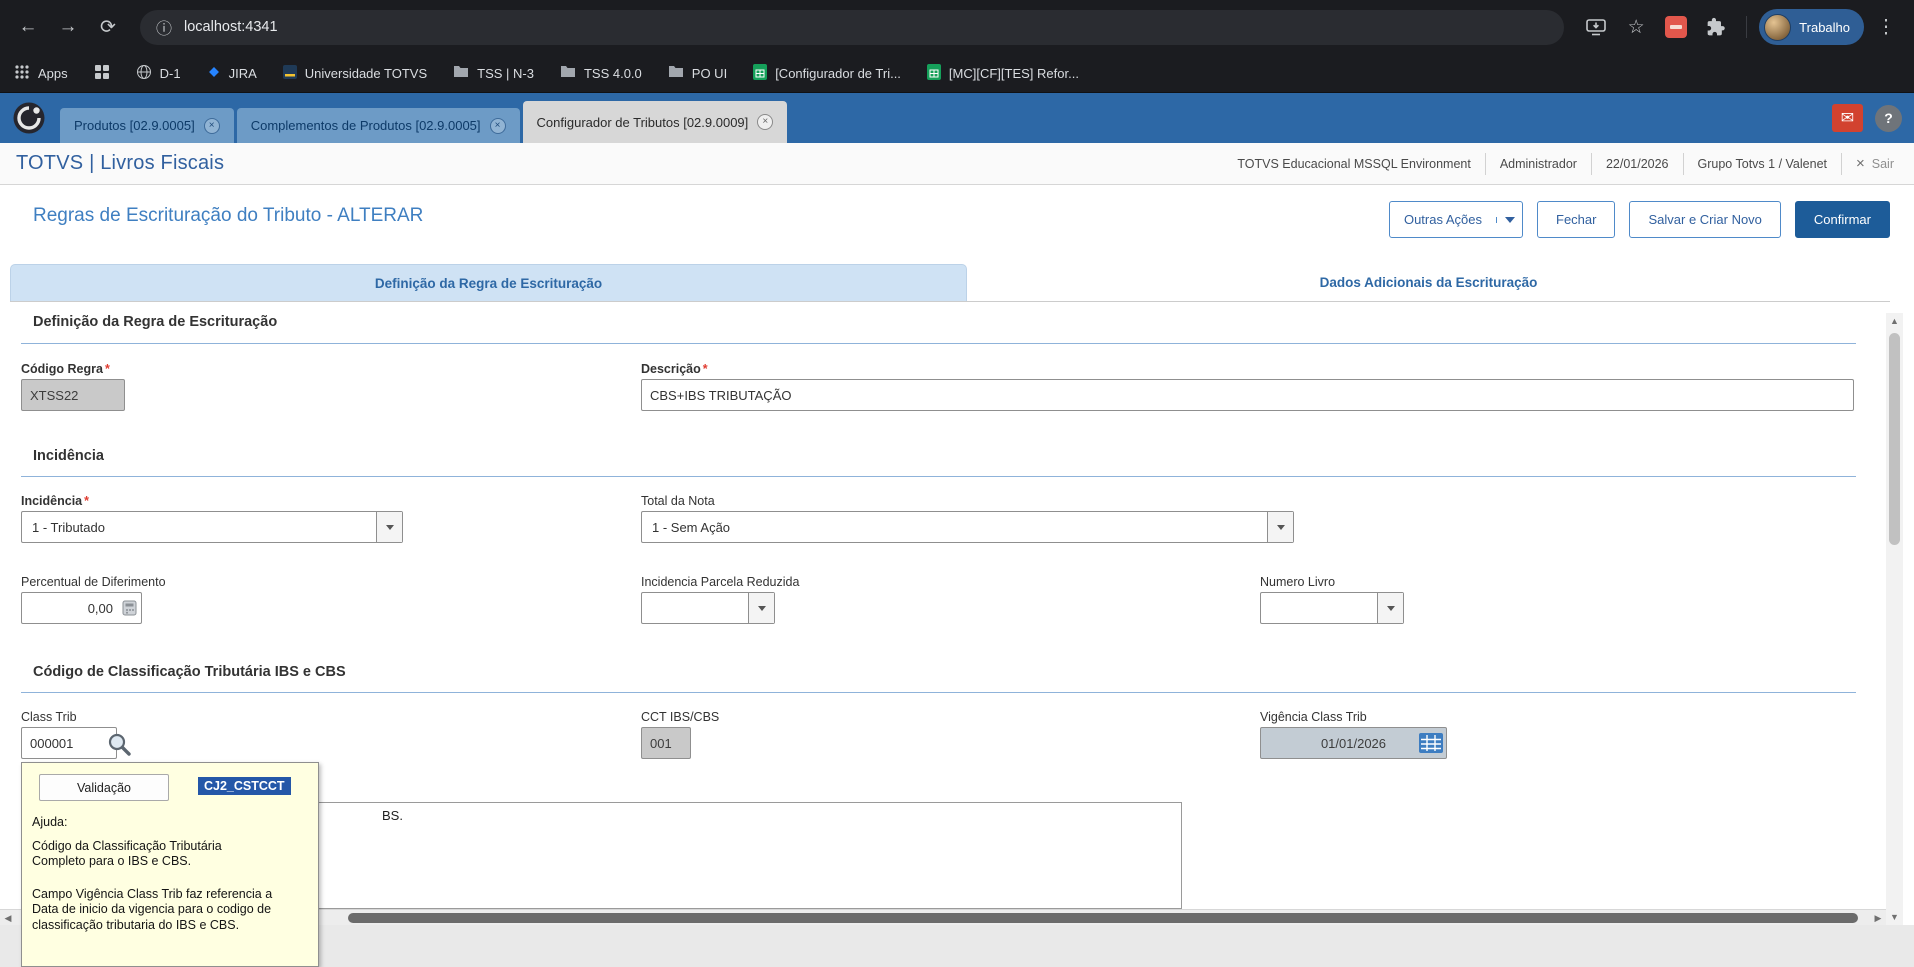 Image resolution: width=1914 pixels, height=967 pixels. I want to click on bookmark-d1: D-1, so click(158, 73).